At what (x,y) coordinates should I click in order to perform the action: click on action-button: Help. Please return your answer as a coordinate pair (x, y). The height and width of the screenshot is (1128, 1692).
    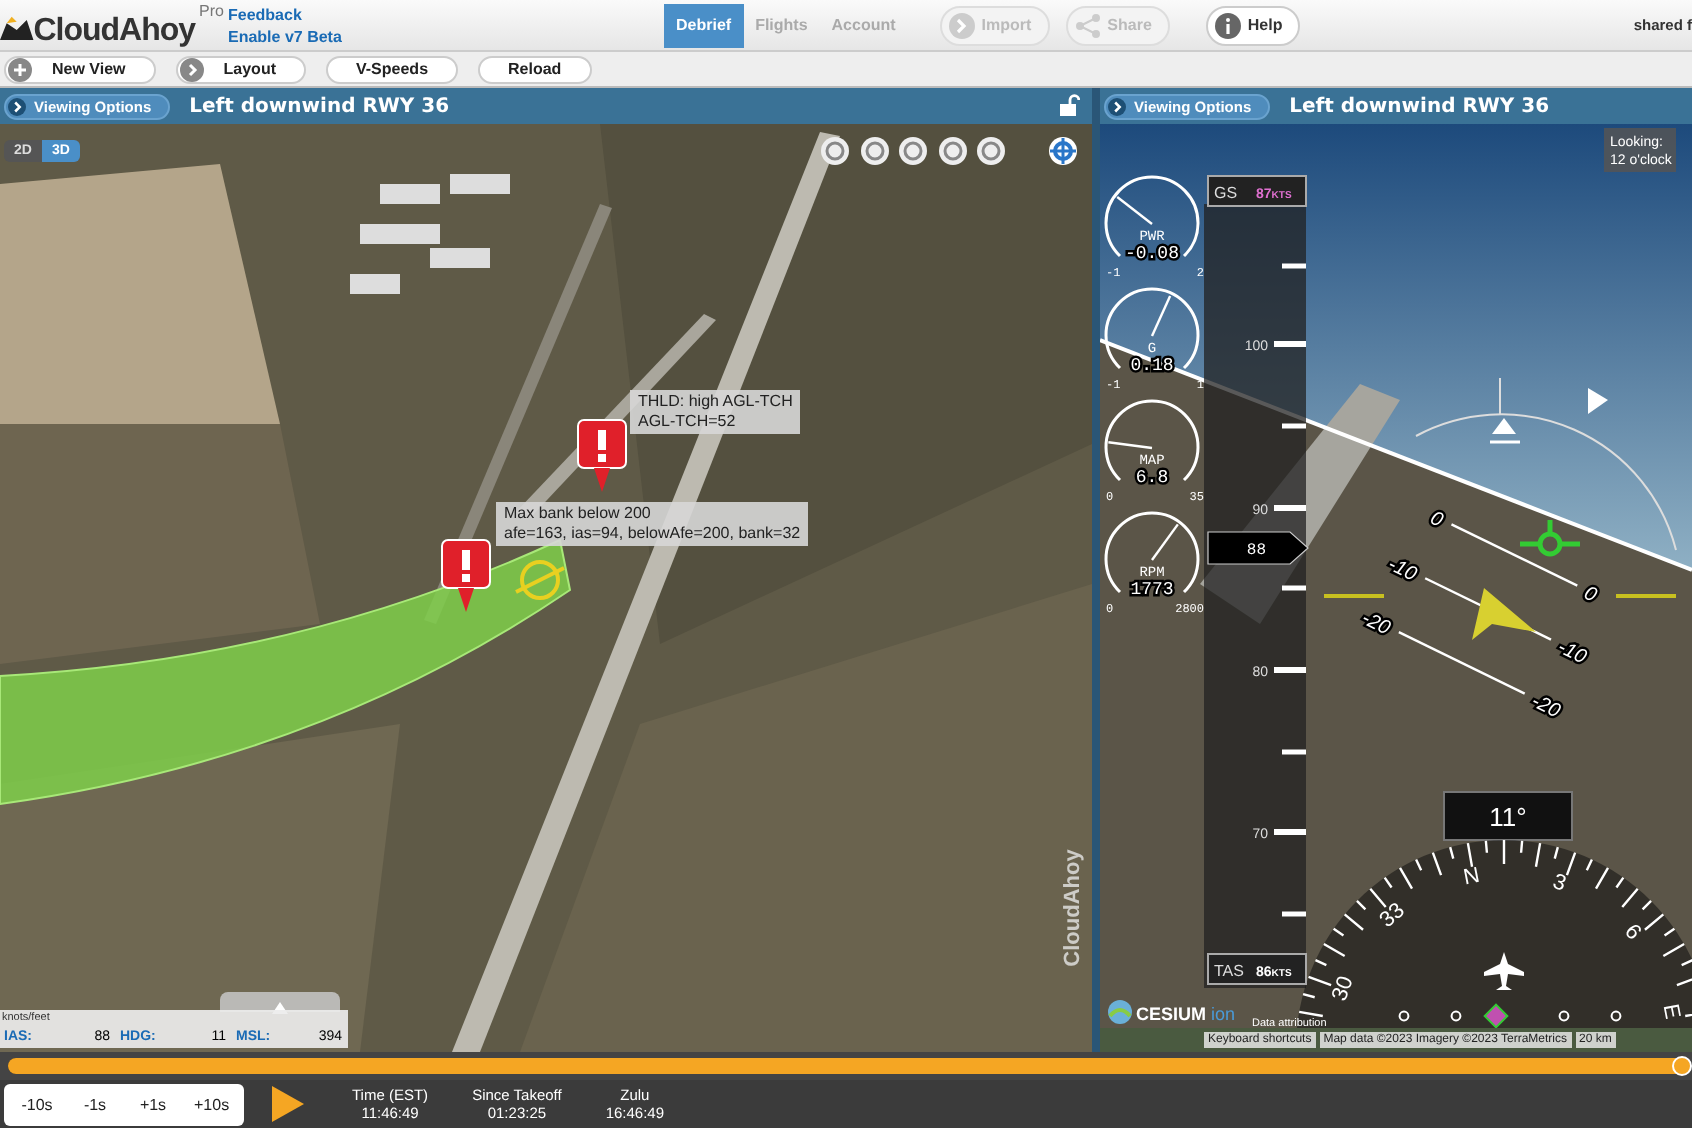
    Looking at the image, I should click on (1253, 25).